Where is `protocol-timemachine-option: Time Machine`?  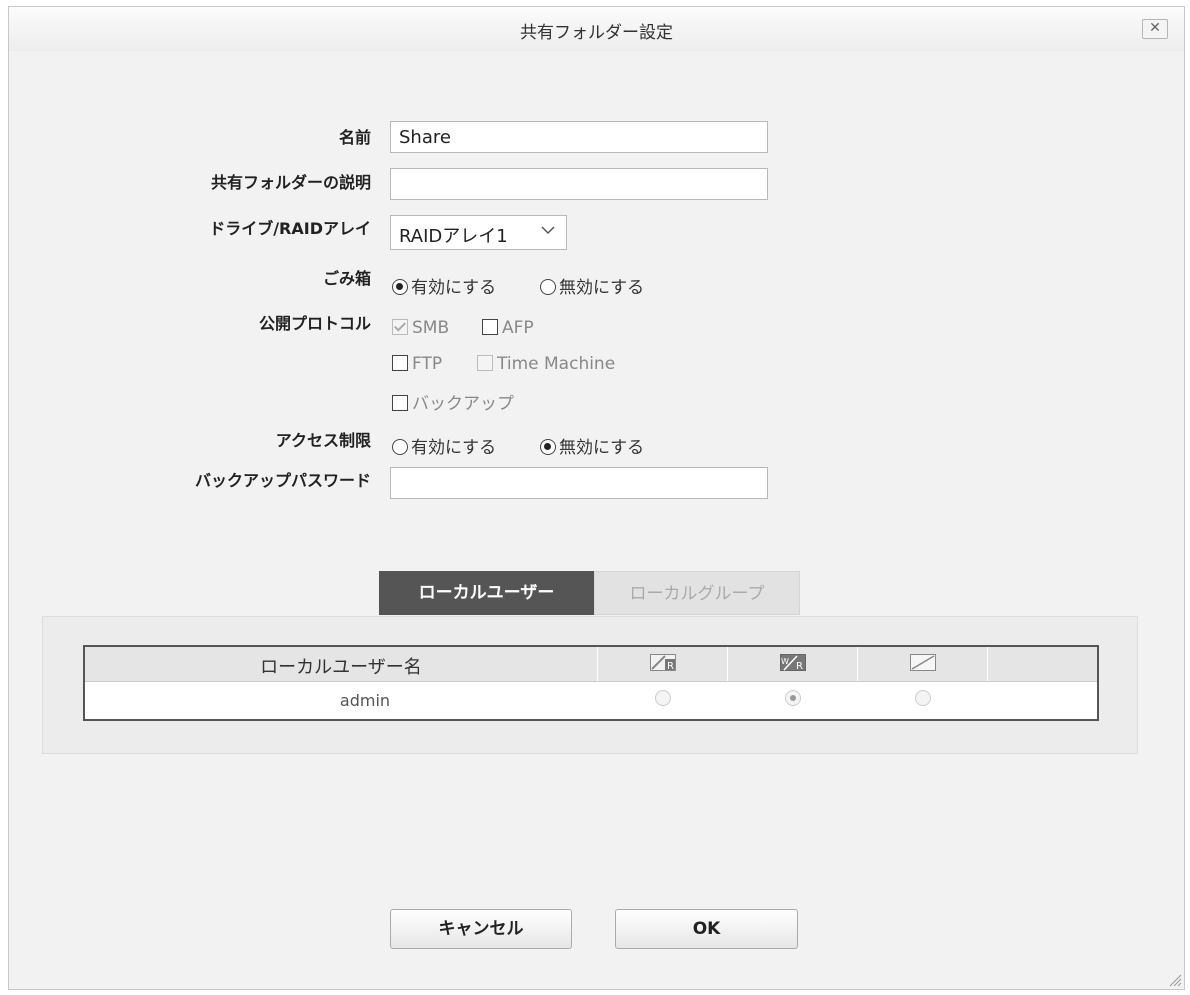
protocol-timemachine-option: Time Machine is located at coordinates (546, 364).